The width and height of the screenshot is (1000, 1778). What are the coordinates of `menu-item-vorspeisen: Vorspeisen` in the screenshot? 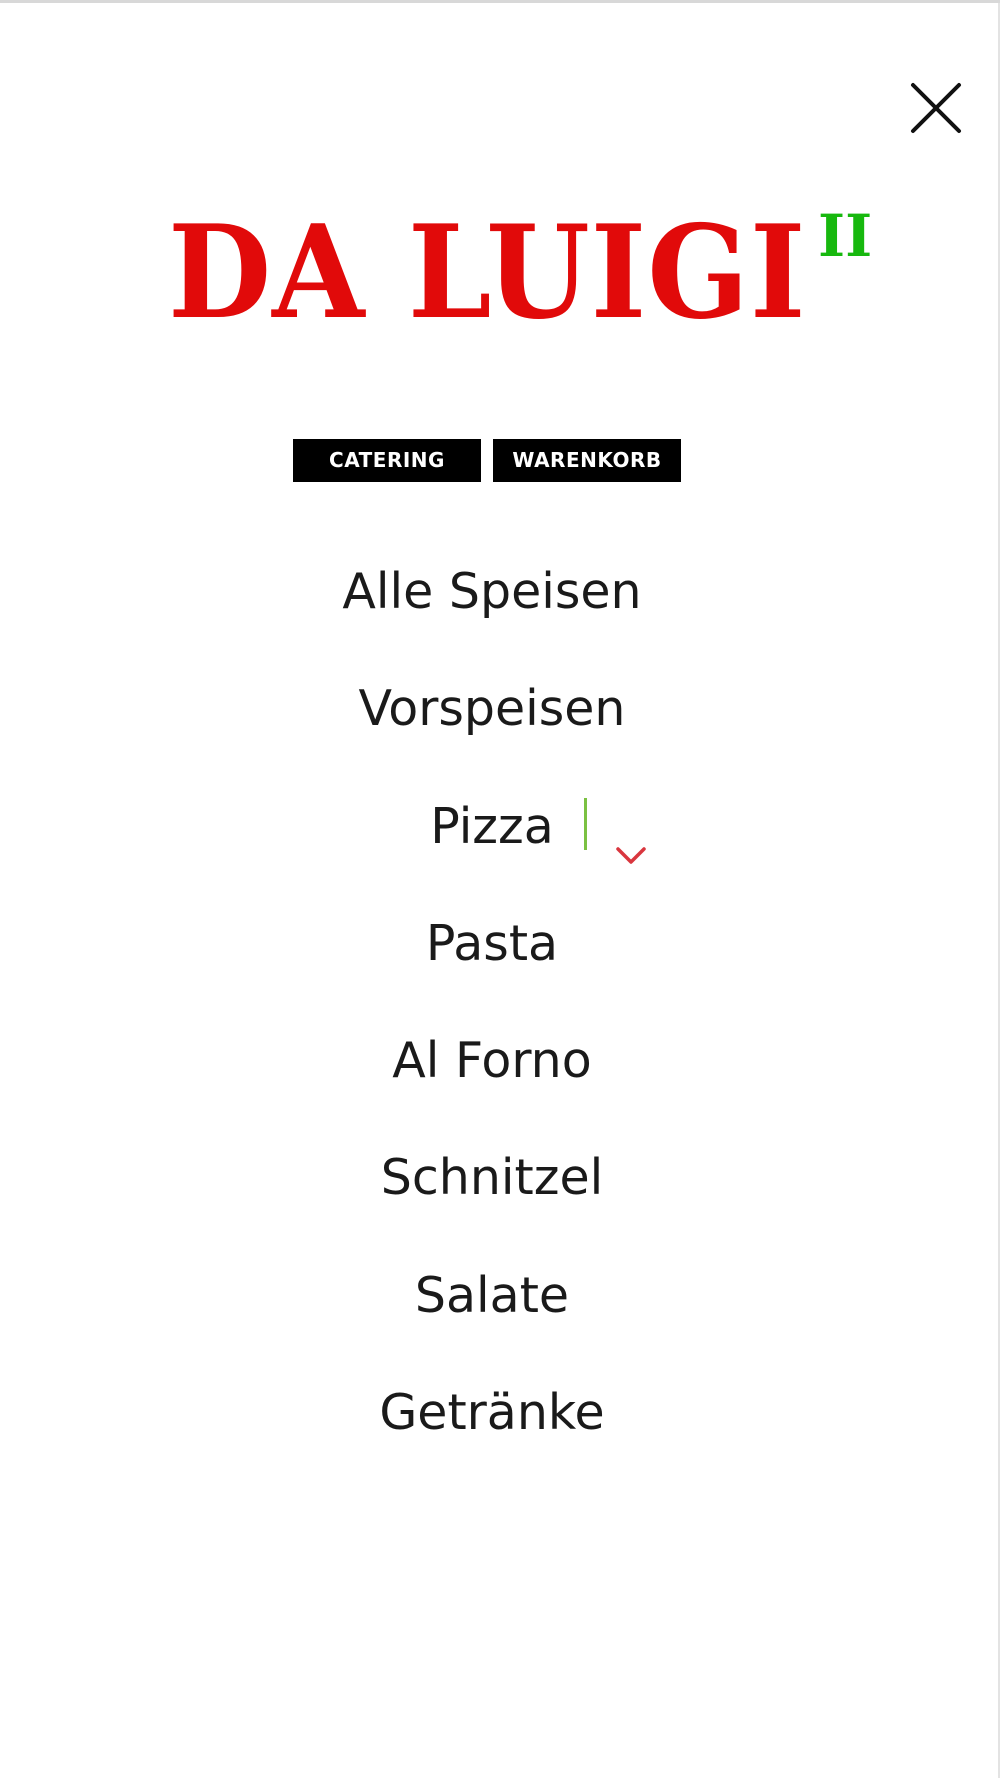 It's located at (492, 708).